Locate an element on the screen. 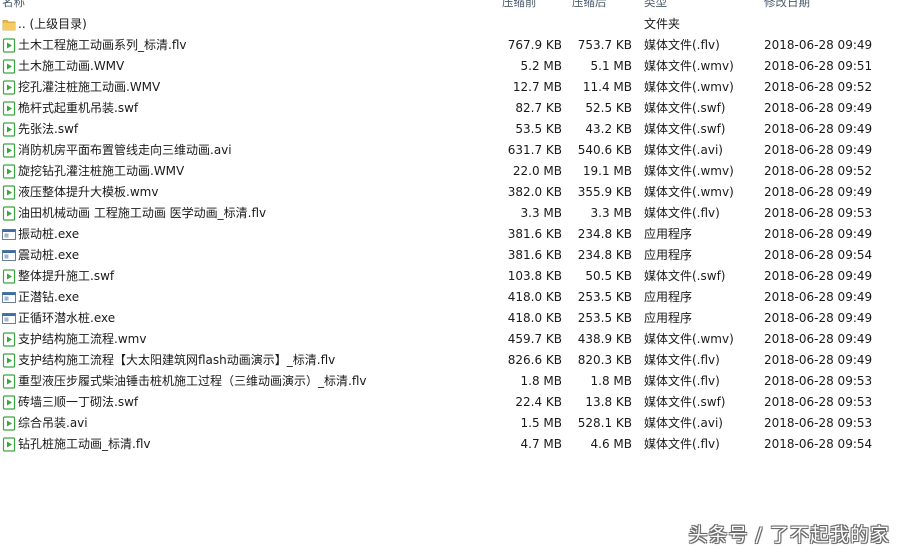 The height and width of the screenshot is (555, 904). file-name-cell: 消防机房平面布置管线走向三维动画.avi is located at coordinates (247, 150).